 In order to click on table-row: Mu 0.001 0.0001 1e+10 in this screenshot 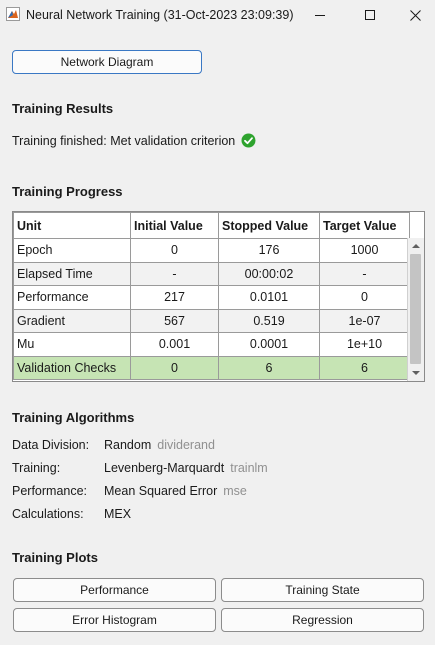, I will do `click(211, 344)`.